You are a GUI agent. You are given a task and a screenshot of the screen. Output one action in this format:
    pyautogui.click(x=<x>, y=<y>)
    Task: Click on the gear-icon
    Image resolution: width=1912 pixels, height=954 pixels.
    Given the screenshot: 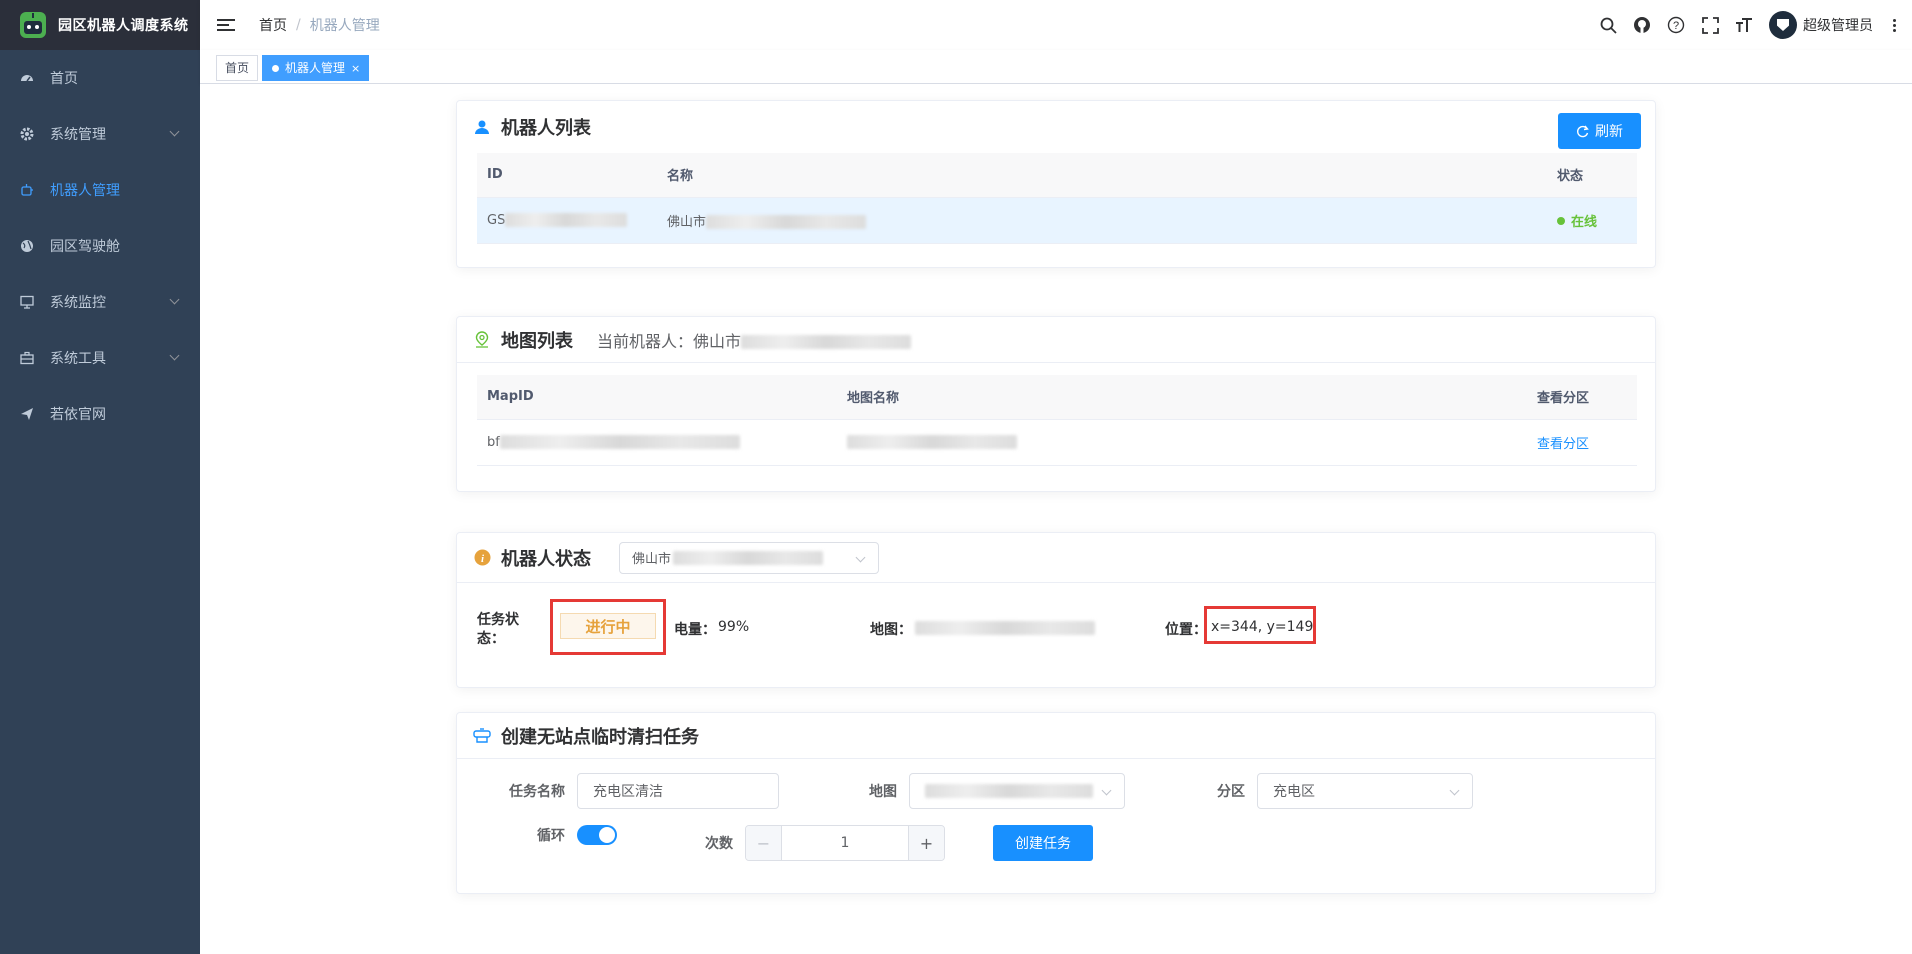 What is the action you would take?
    pyautogui.click(x=27, y=134)
    